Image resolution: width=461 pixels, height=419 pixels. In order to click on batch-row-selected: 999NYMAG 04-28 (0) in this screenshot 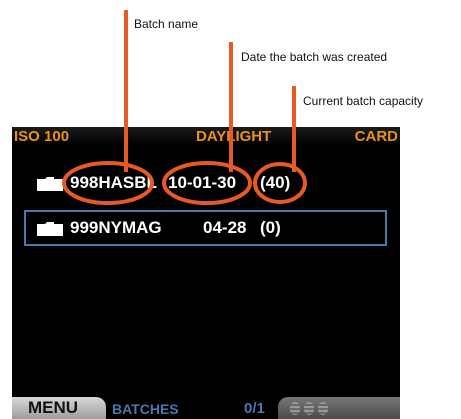, I will do `click(206, 228)`.